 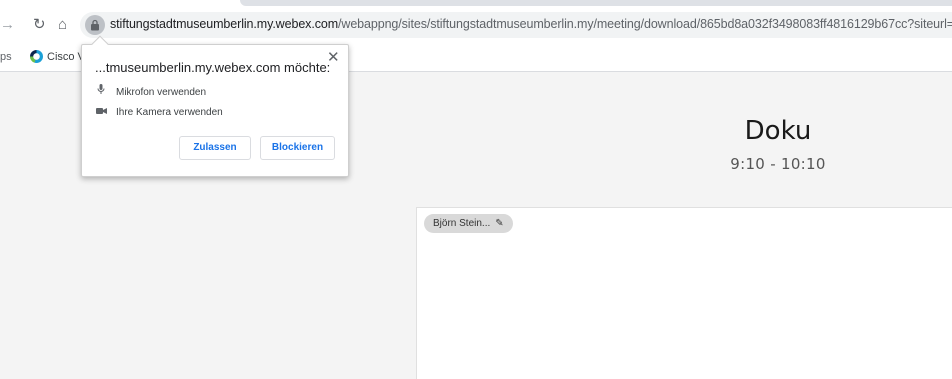 What do you see at coordinates (36, 56) in the screenshot?
I see `cisco-icon` at bounding box center [36, 56].